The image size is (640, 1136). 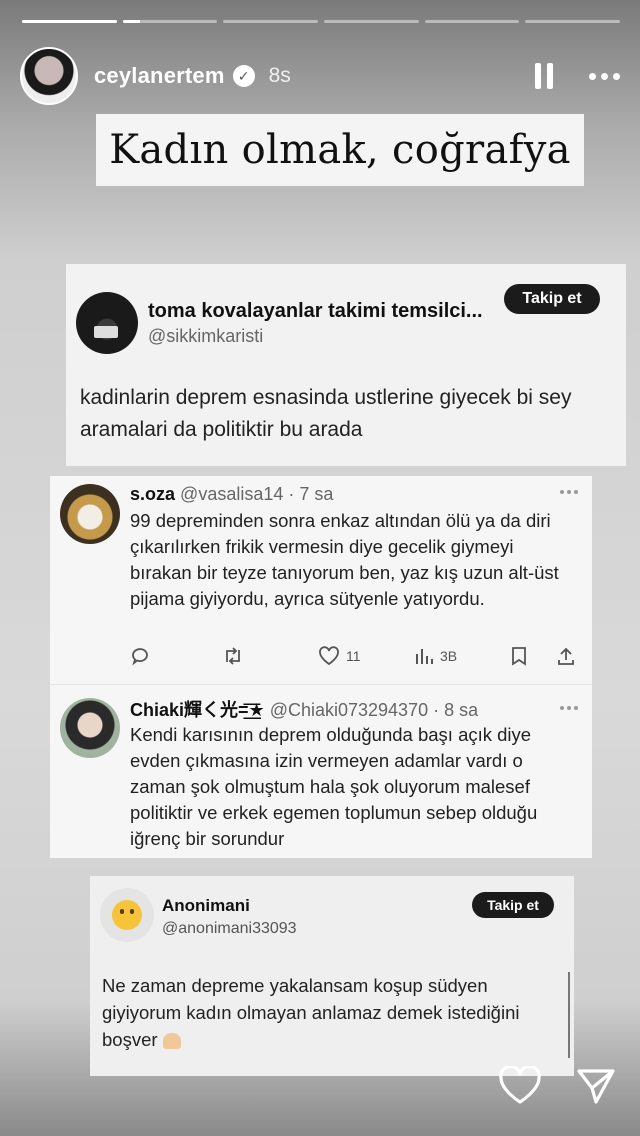 I want to click on retweet-icon, so click(x=233, y=656).